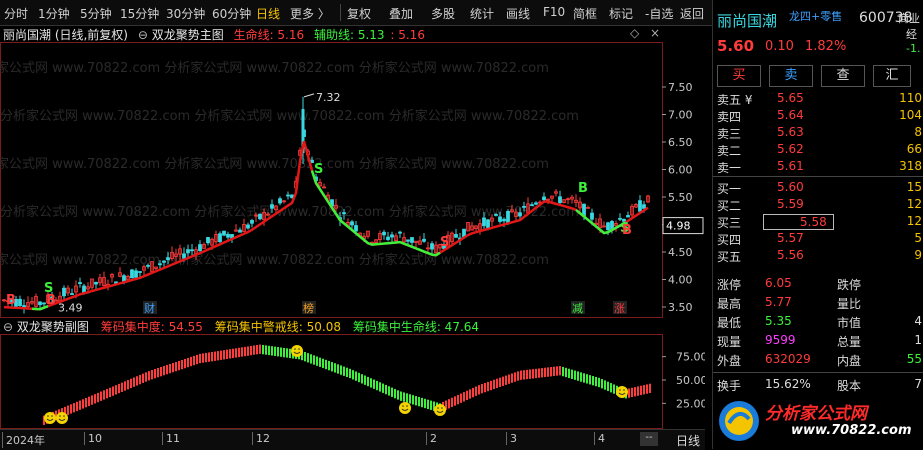 The width and height of the screenshot is (923, 450). What do you see at coordinates (819, 385) in the screenshot?
I see `stat-row: 换手 15.62% 股本 7` at bounding box center [819, 385].